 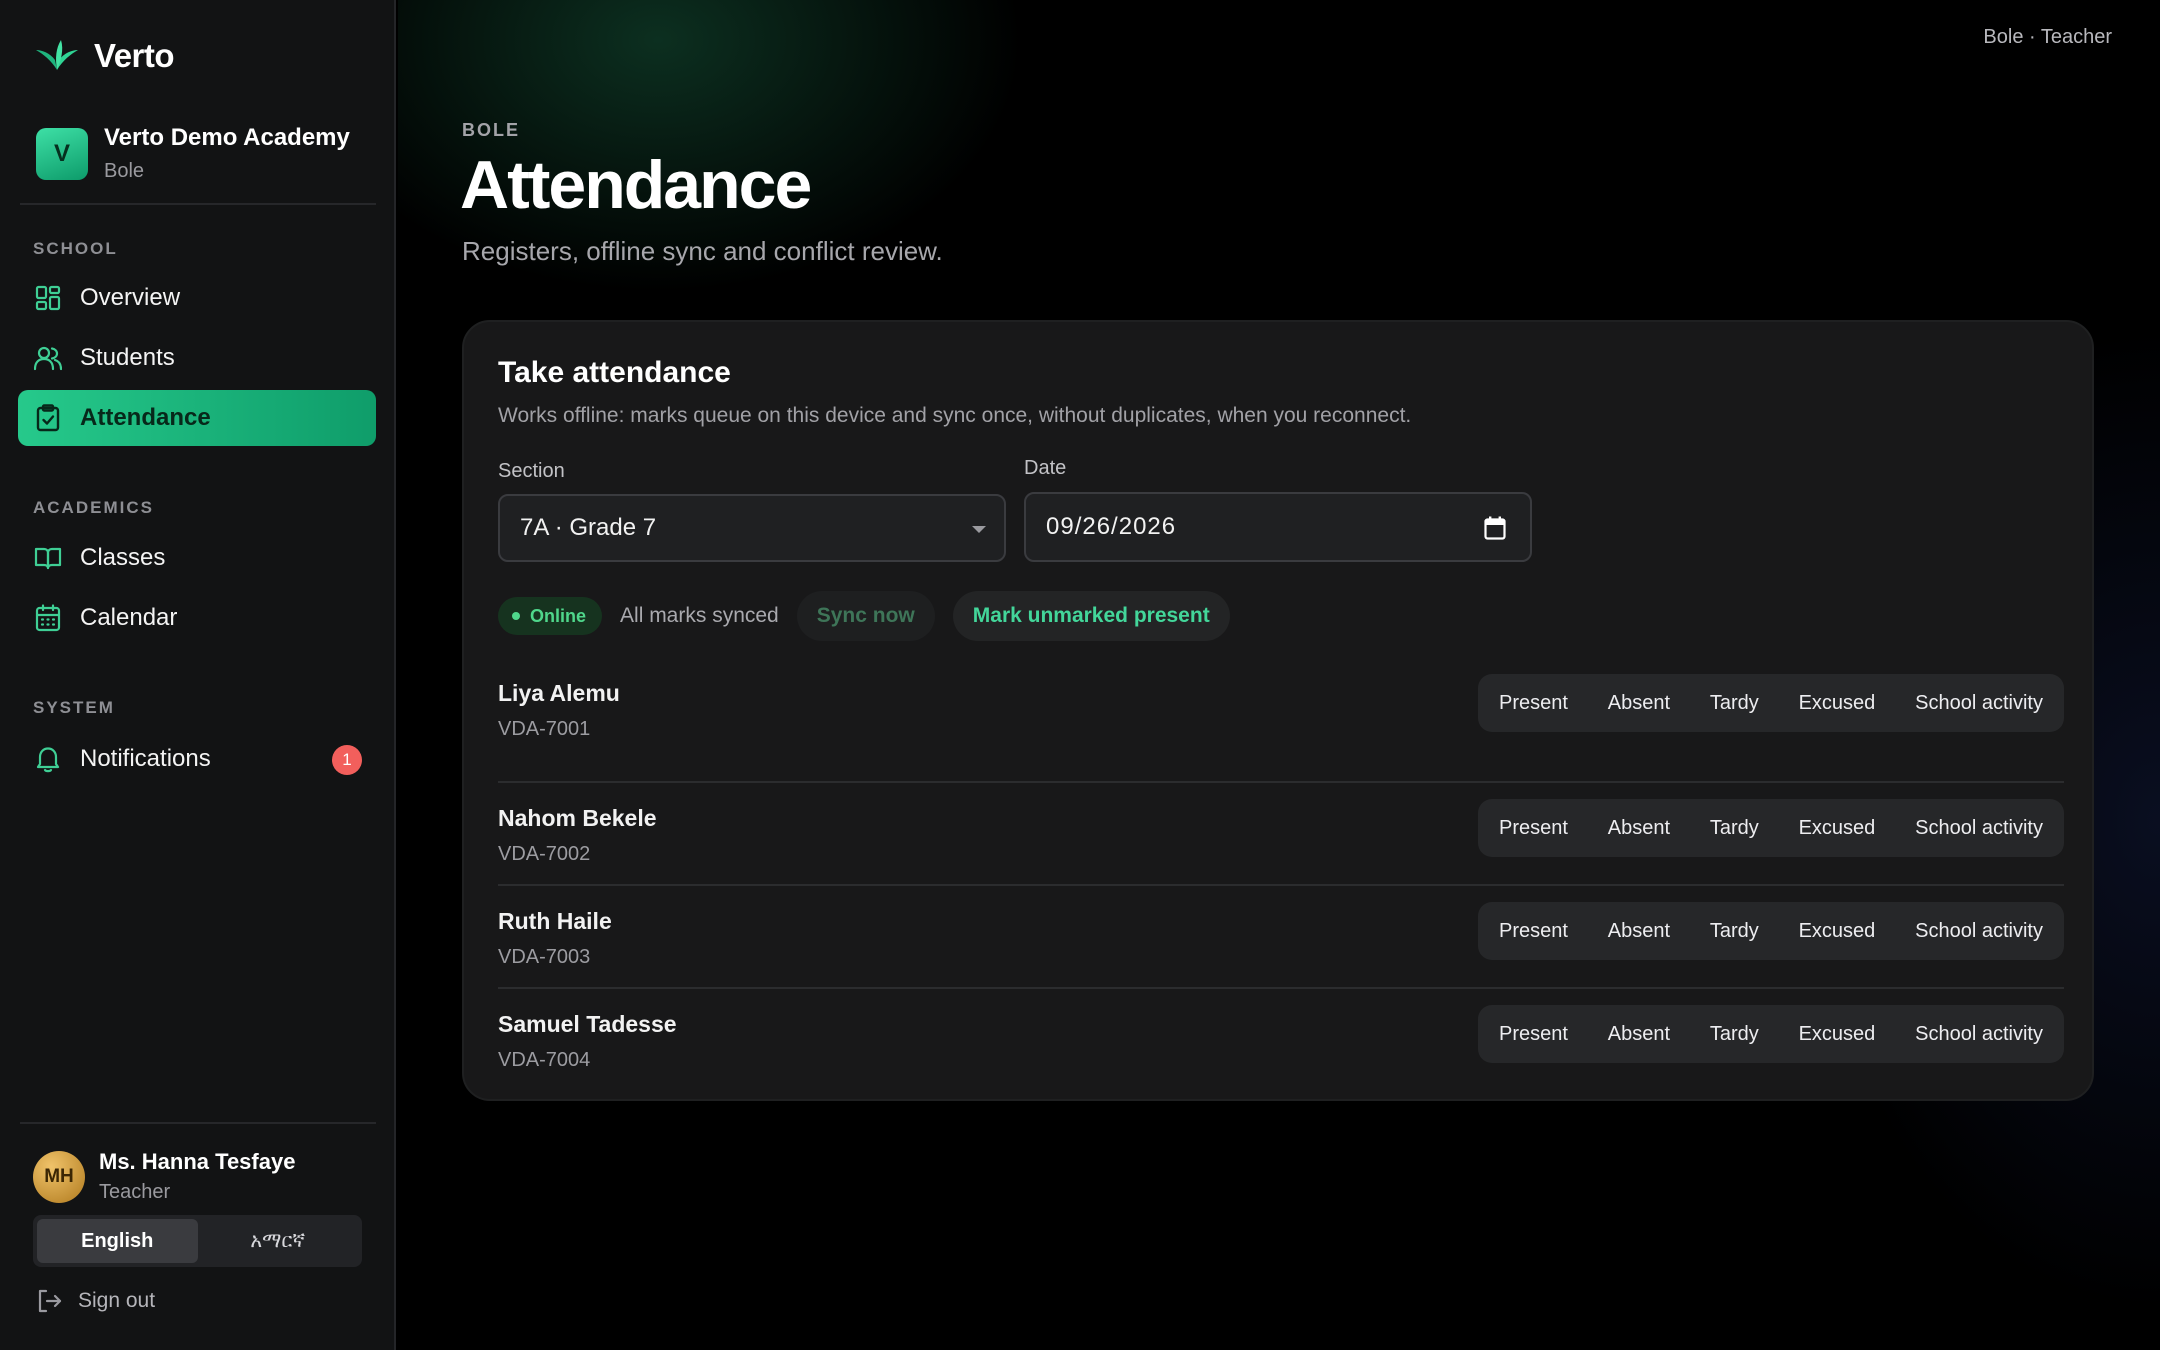 I want to click on date-label: Date, so click(x=1045, y=468).